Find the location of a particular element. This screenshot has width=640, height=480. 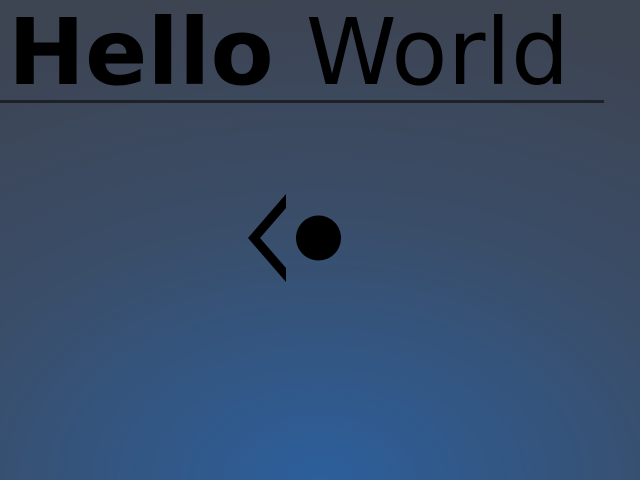

chevron-left-icon is located at coordinates (267, 238).